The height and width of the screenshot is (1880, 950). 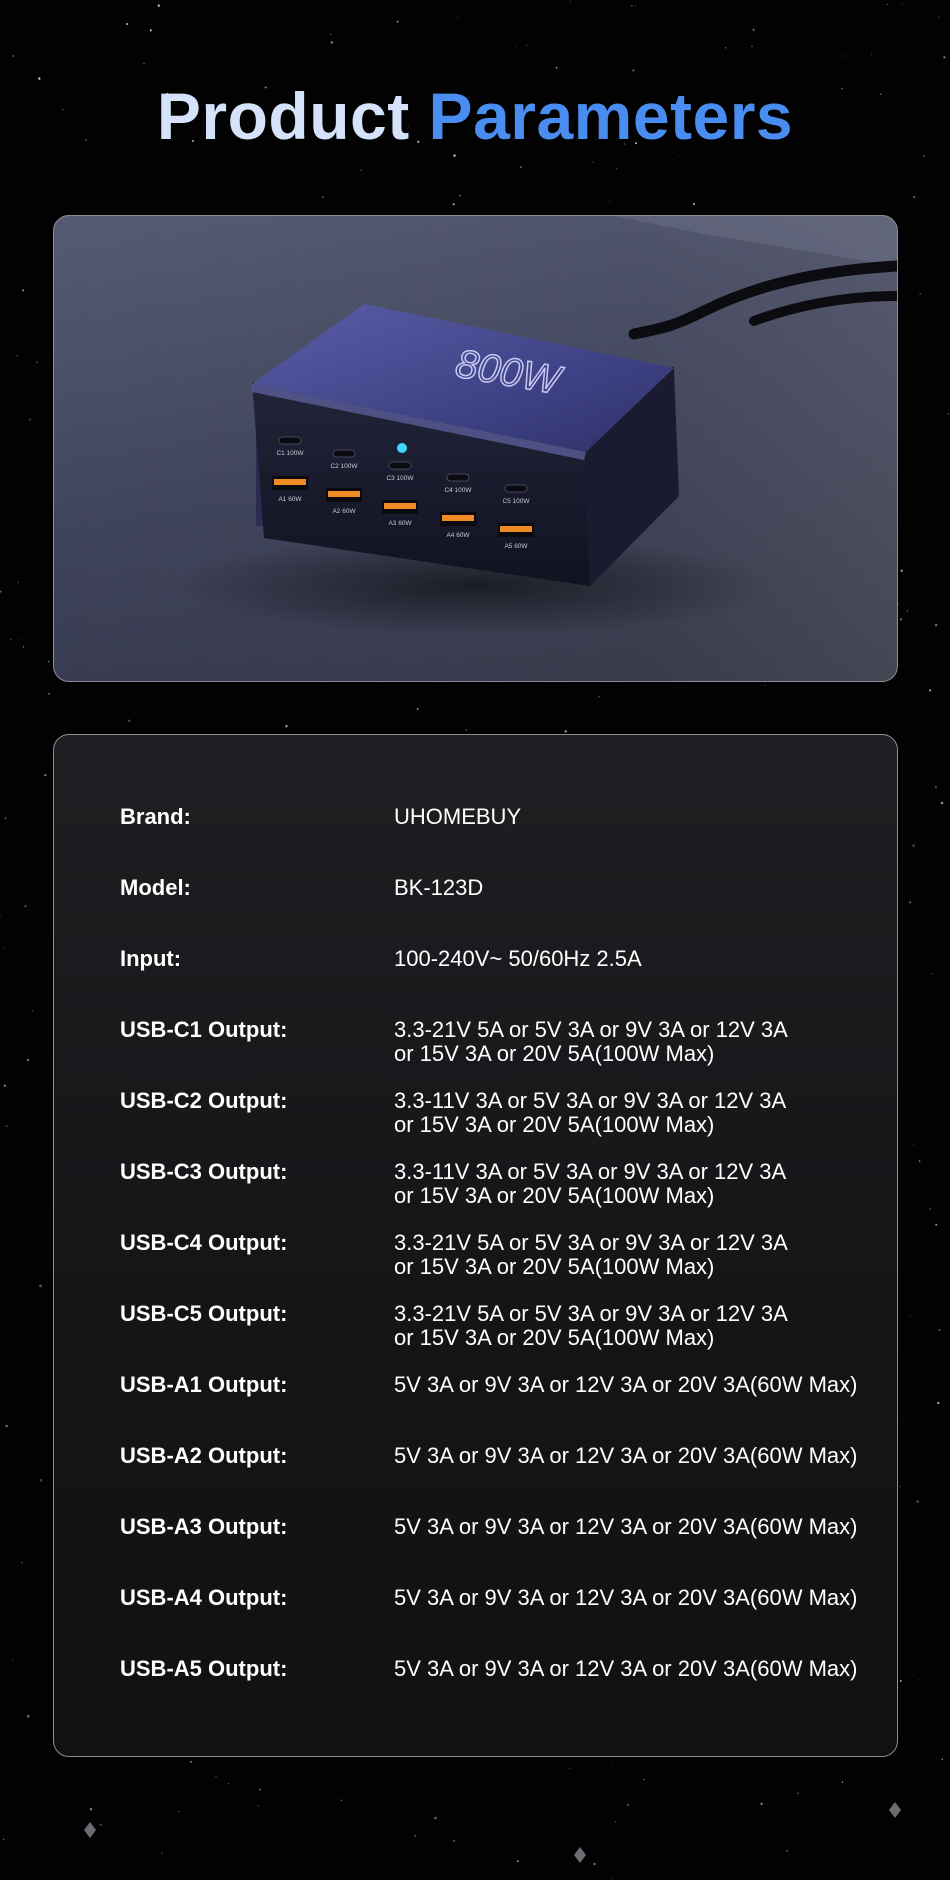 I want to click on spec-label: Input:, so click(x=151, y=958).